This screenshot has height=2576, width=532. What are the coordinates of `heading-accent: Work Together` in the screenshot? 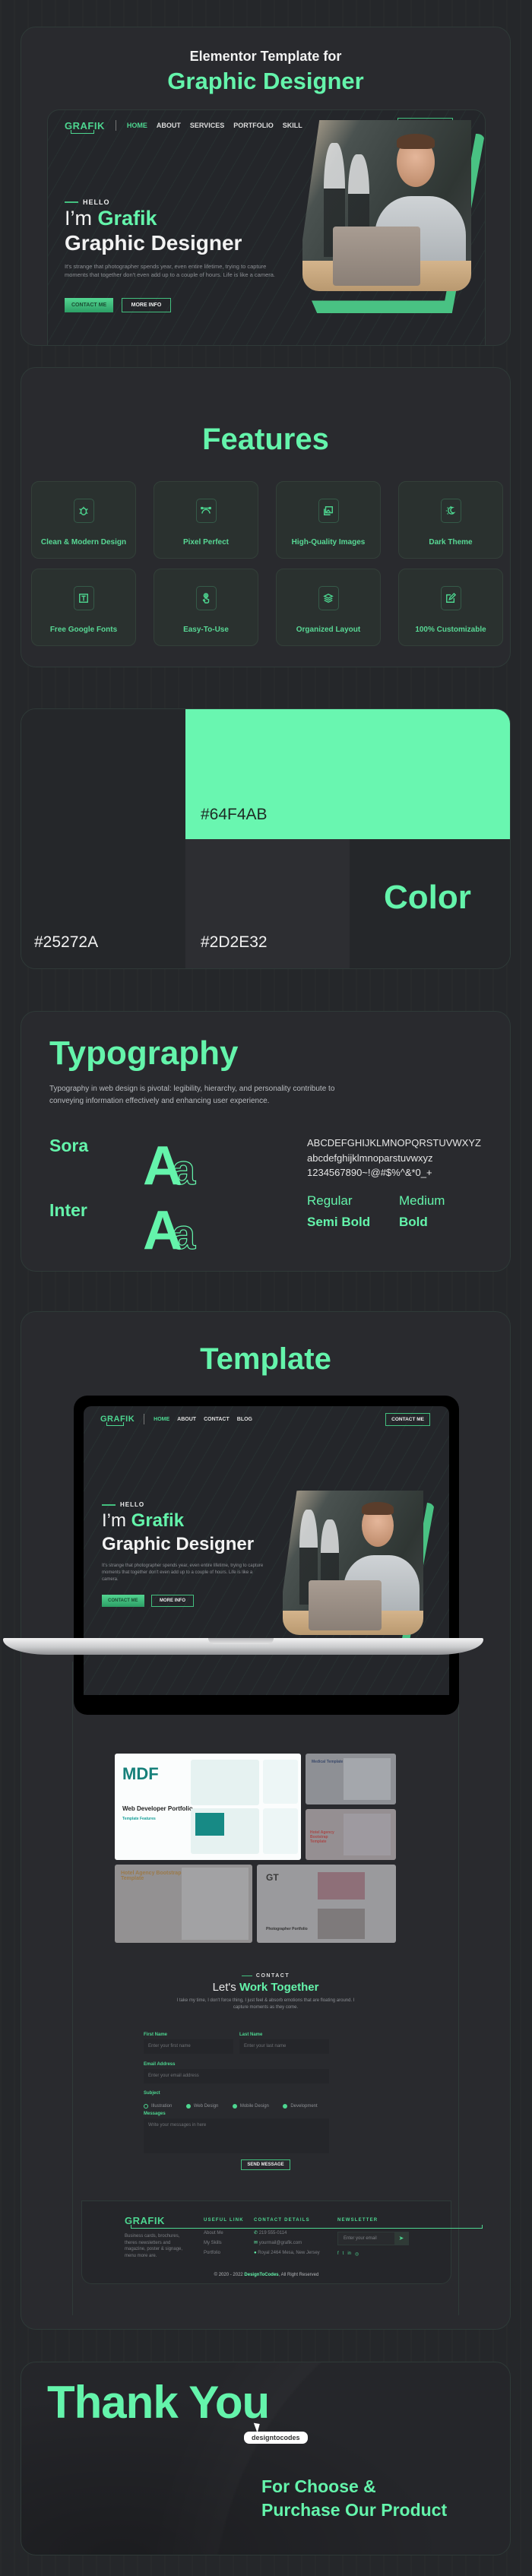 It's located at (279, 1987).